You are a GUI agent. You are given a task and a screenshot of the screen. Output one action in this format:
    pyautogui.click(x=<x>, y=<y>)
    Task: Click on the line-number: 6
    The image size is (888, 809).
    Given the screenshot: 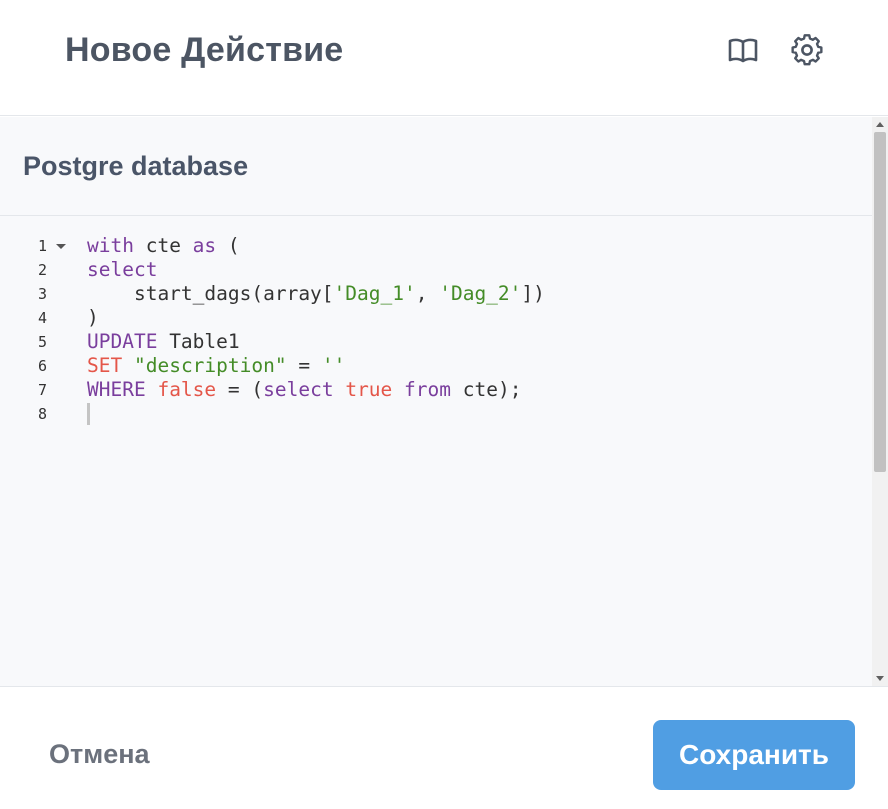 What is the action you would take?
    pyautogui.click(x=43, y=366)
    